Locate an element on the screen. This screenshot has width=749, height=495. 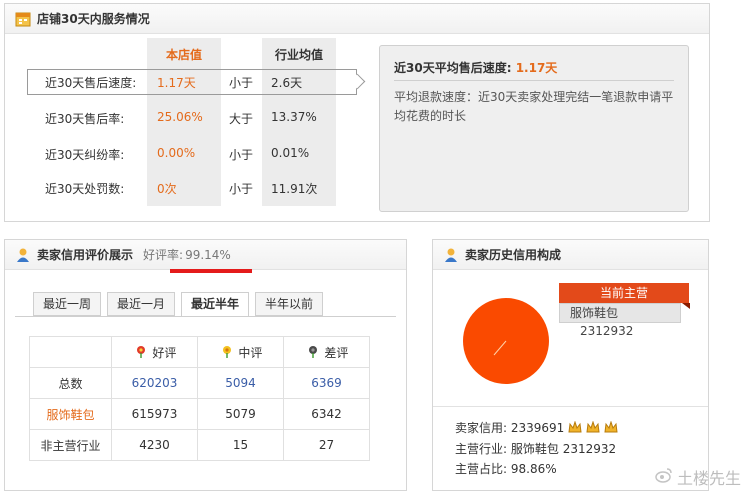
industry-value: 0.01% is located at coordinates (290, 153).